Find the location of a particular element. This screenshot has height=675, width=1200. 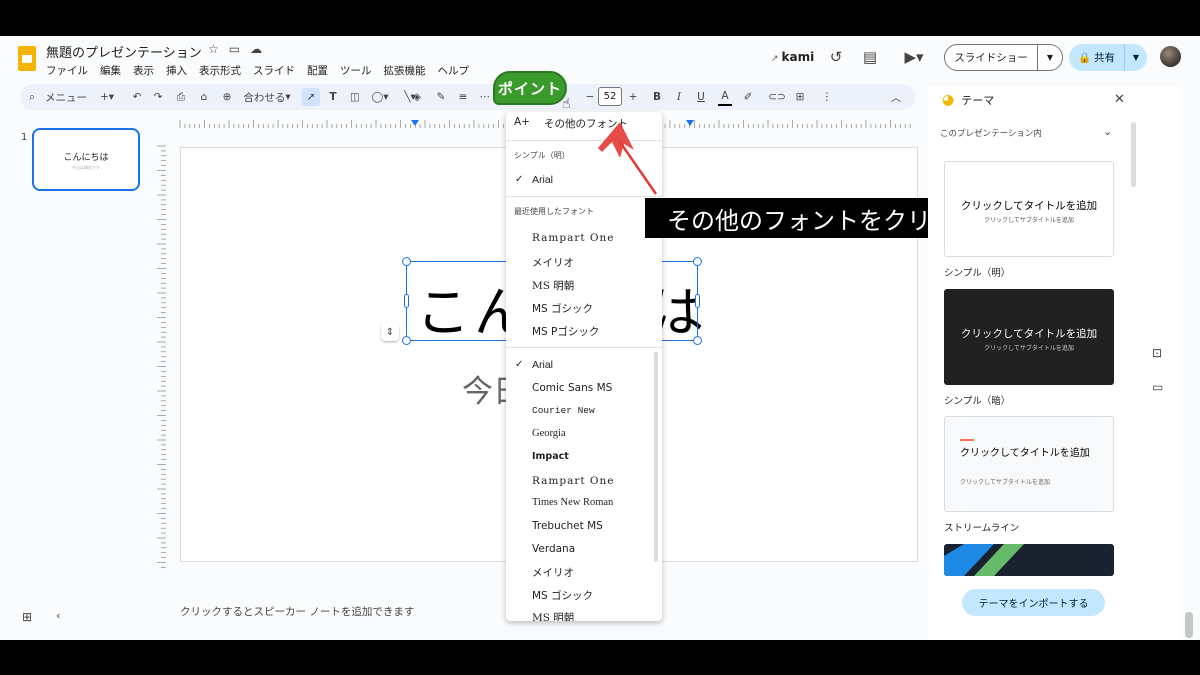

font-item: Courier New is located at coordinates (563, 410).